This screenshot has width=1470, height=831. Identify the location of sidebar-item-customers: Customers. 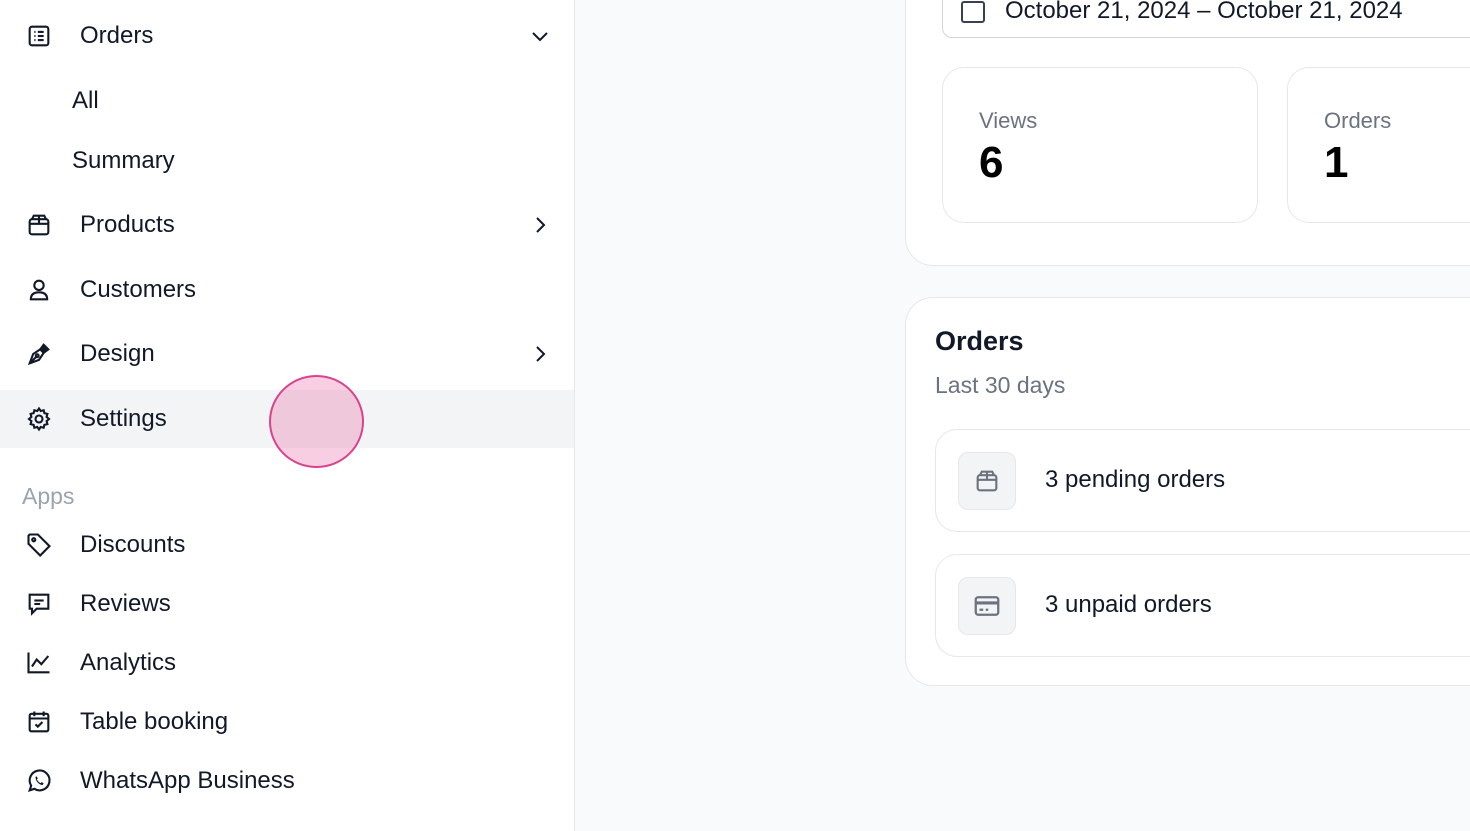
(287, 290).